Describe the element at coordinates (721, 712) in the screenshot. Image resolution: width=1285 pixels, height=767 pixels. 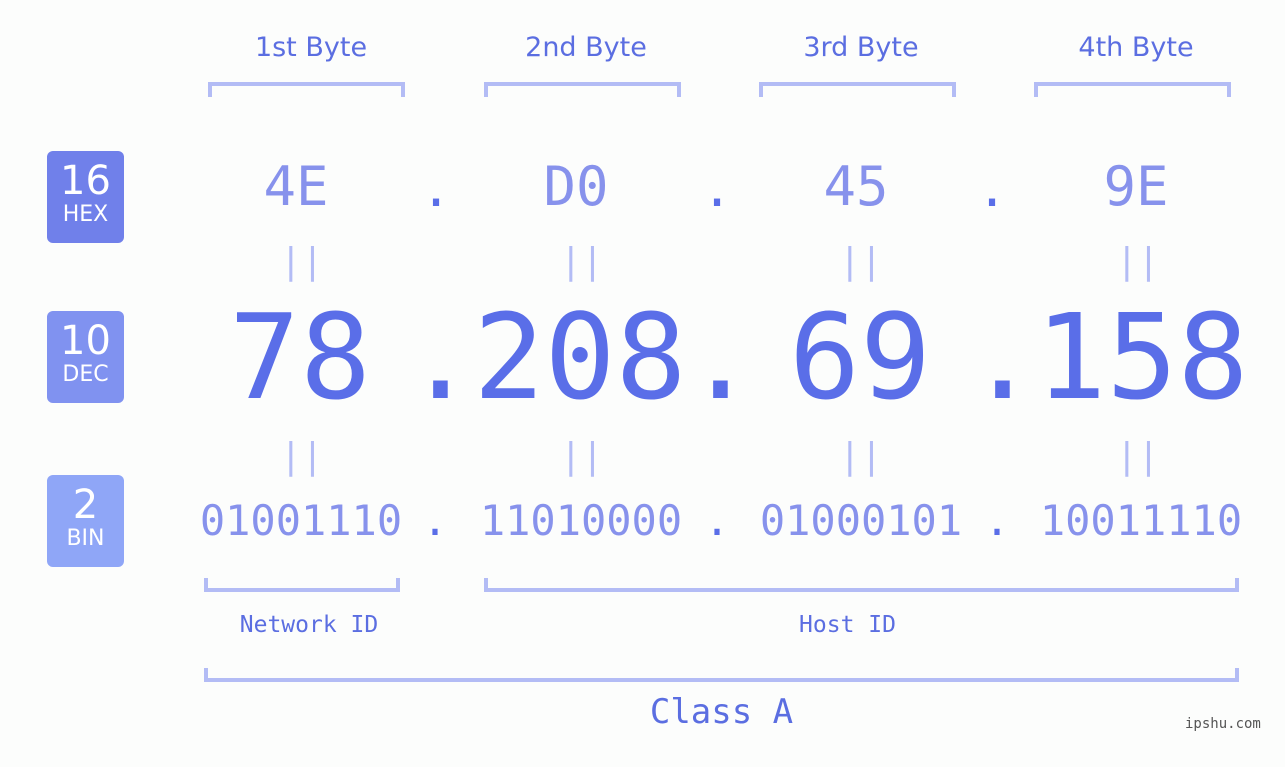
I see `class-label: Class A` at that location.